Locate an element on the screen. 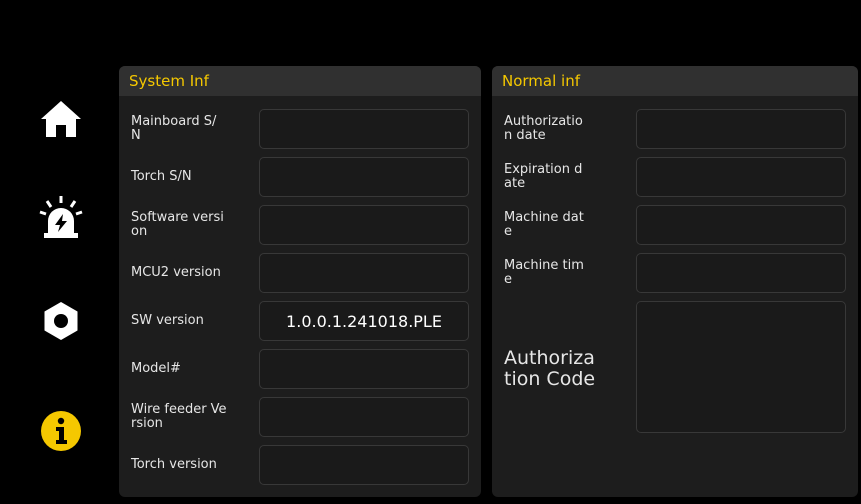 The height and width of the screenshot is (504, 861). alarm-icon is located at coordinates (61, 217).